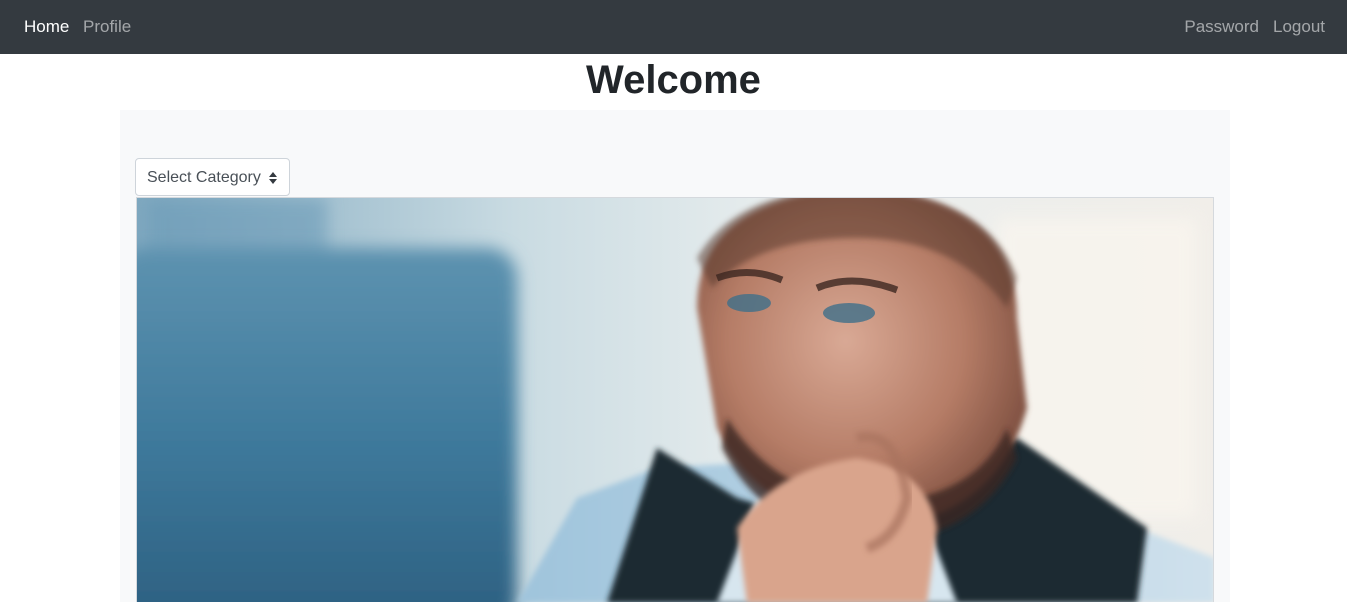  What do you see at coordinates (1221, 27) in the screenshot?
I see `nav-password-link: Password` at bounding box center [1221, 27].